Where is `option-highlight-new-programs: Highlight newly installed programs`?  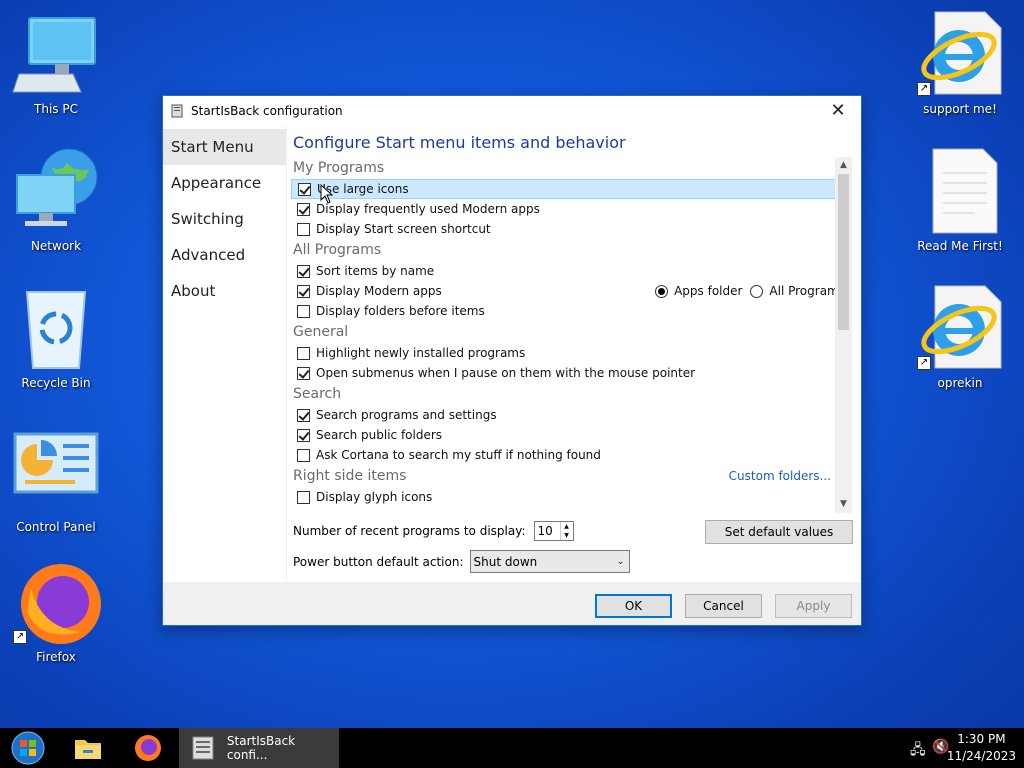
option-highlight-new-programs: Highlight newly installed programs is located at coordinates (571, 353).